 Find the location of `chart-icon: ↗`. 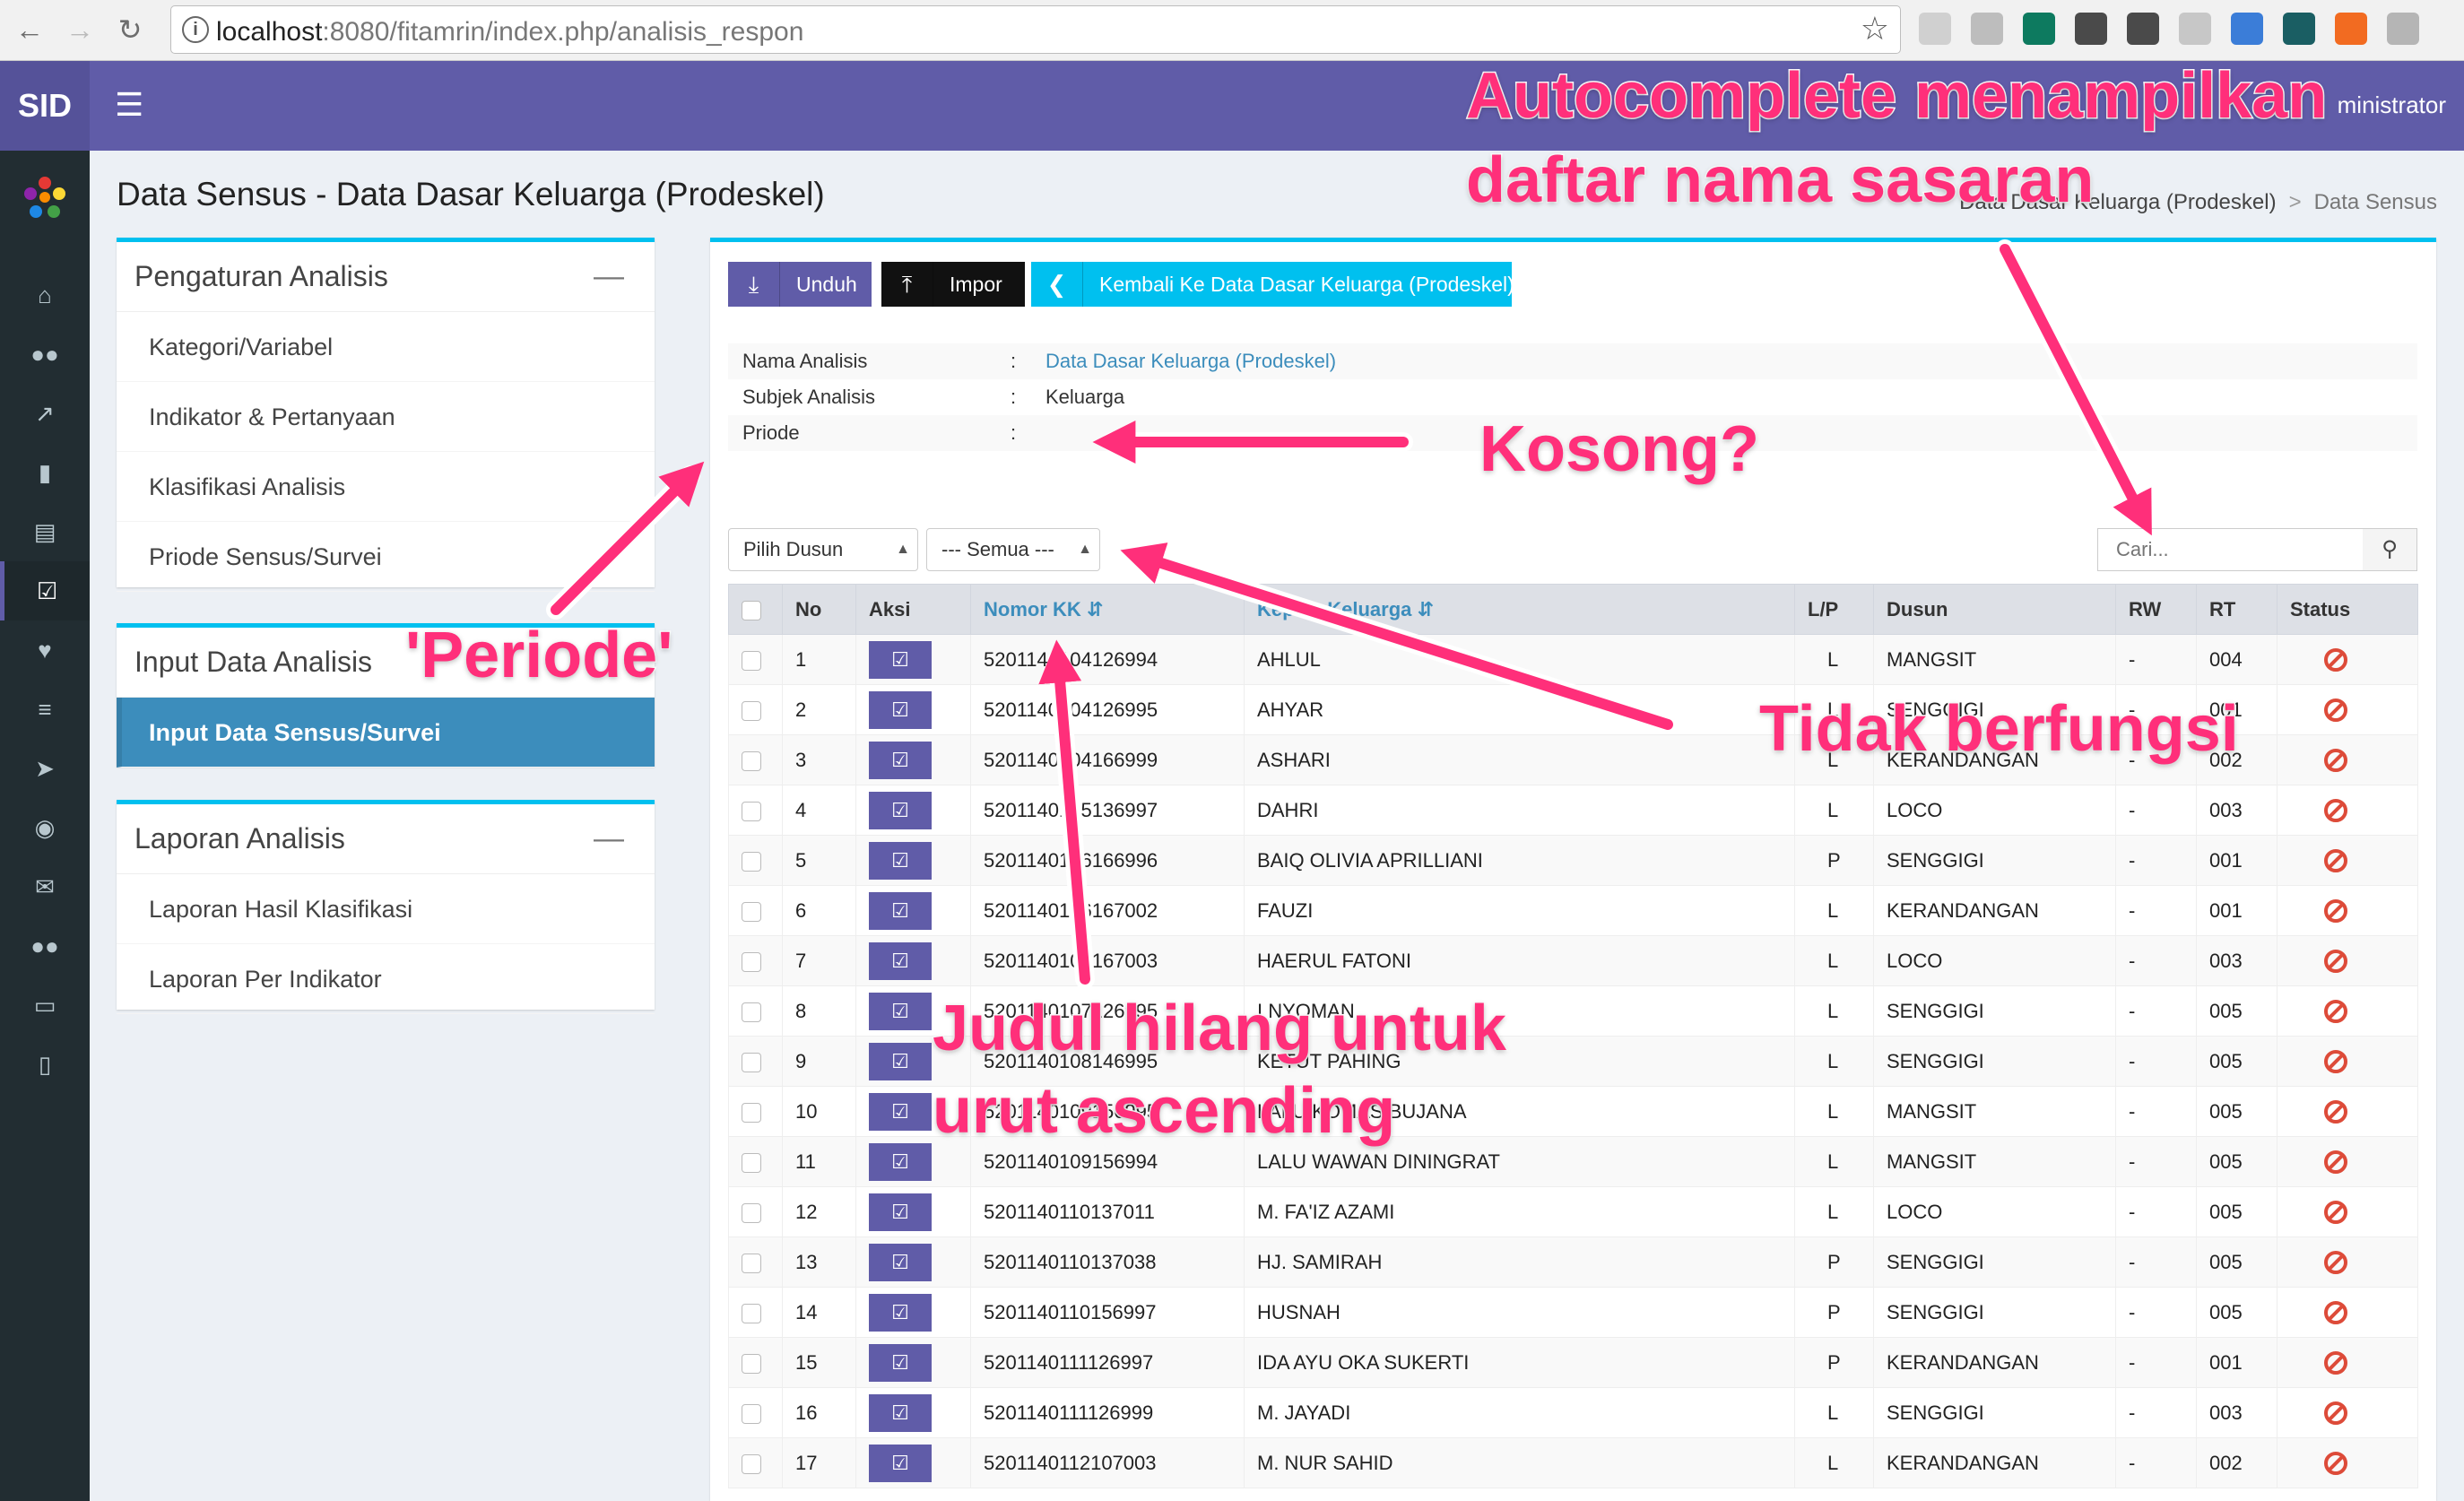

chart-icon: ↗ is located at coordinates (45, 414).